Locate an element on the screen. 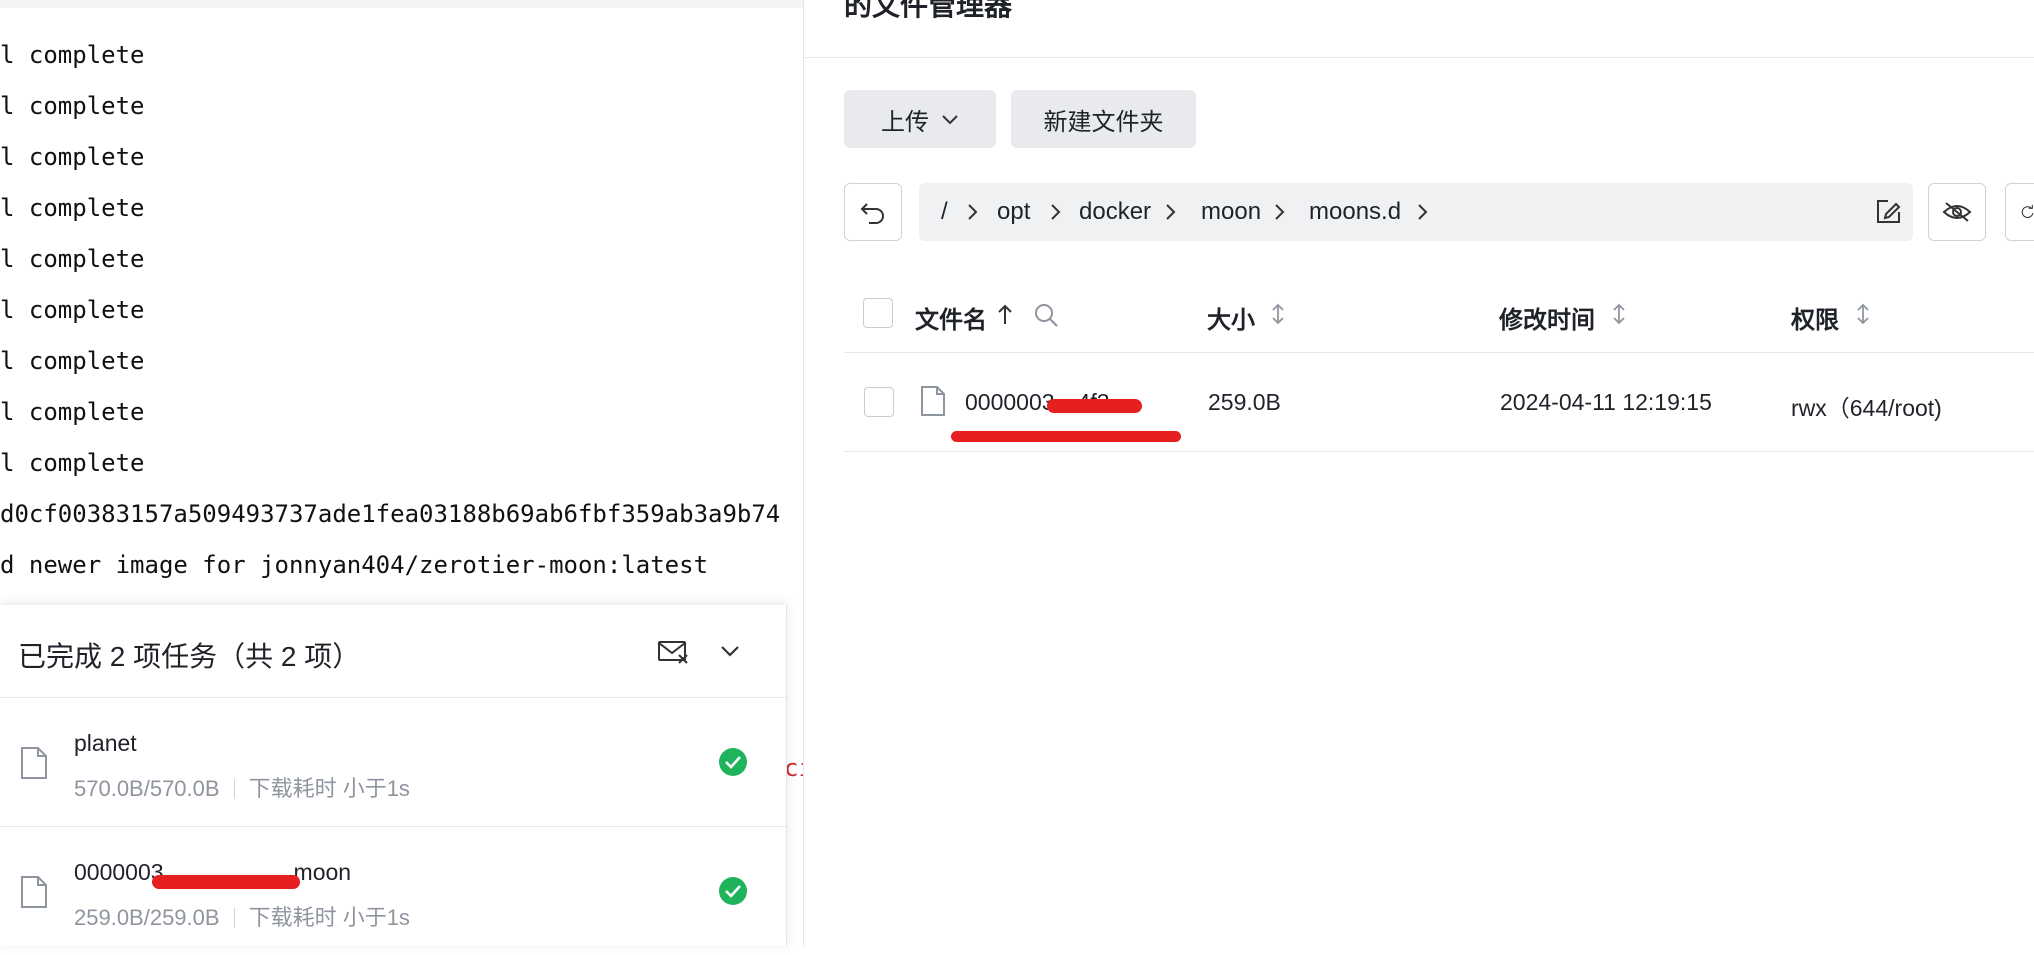 The height and width of the screenshot is (955, 2034). clear-tasks-icon is located at coordinates (673, 651).